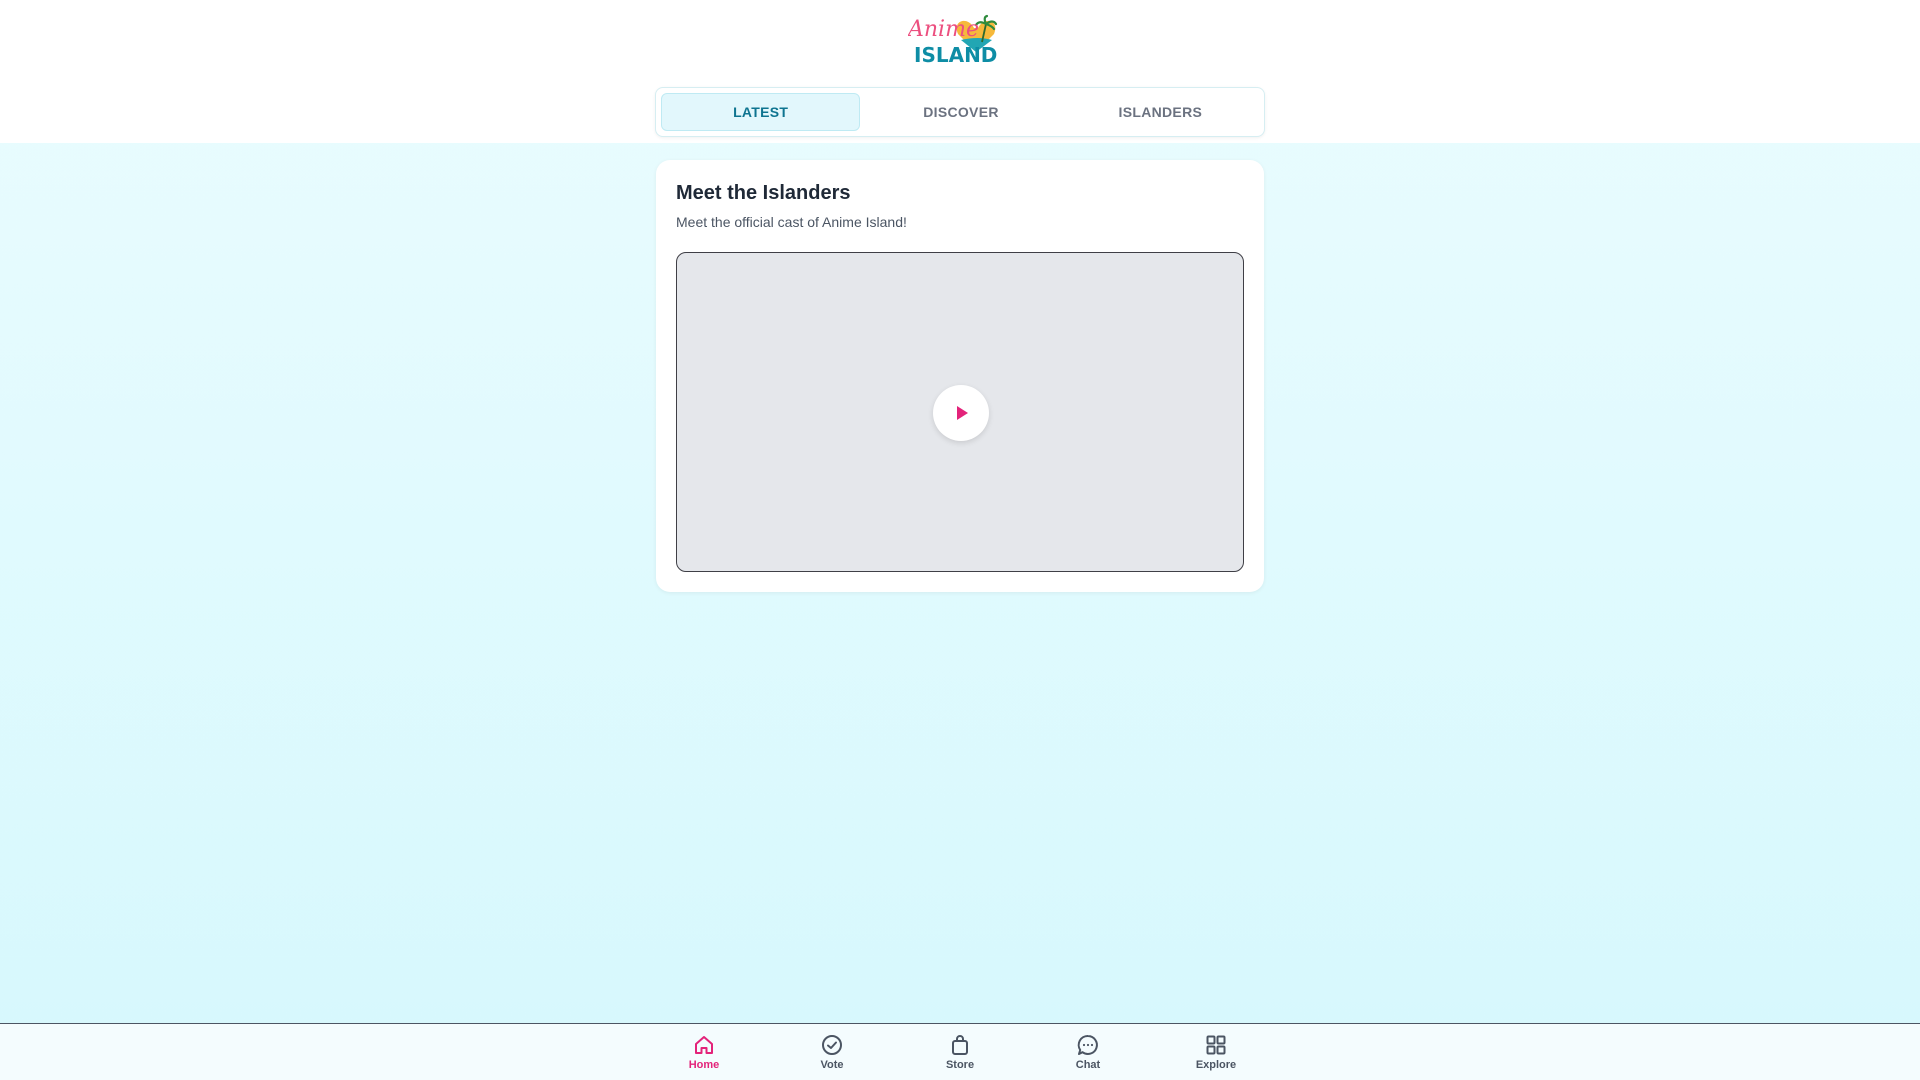 This screenshot has height=1080, width=1920. What do you see at coordinates (791, 222) in the screenshot?
I see `card-subtitle: Meet the official cast of Anime Island!` at bounding box center [791, 222].